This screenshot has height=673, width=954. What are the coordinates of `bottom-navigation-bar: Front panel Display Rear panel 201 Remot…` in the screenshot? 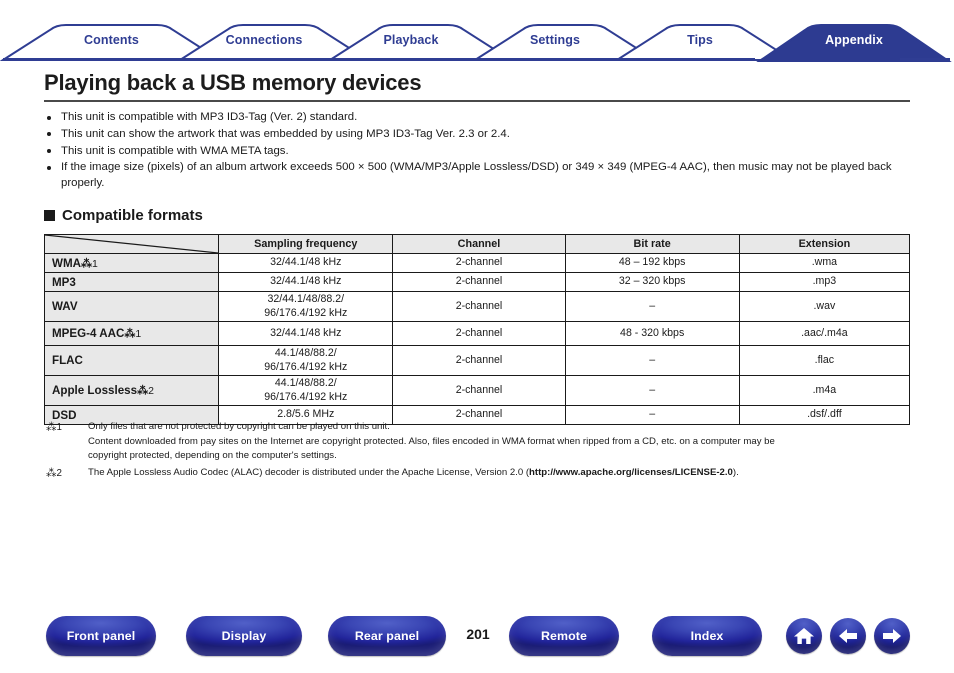 It's located at (477, 638).